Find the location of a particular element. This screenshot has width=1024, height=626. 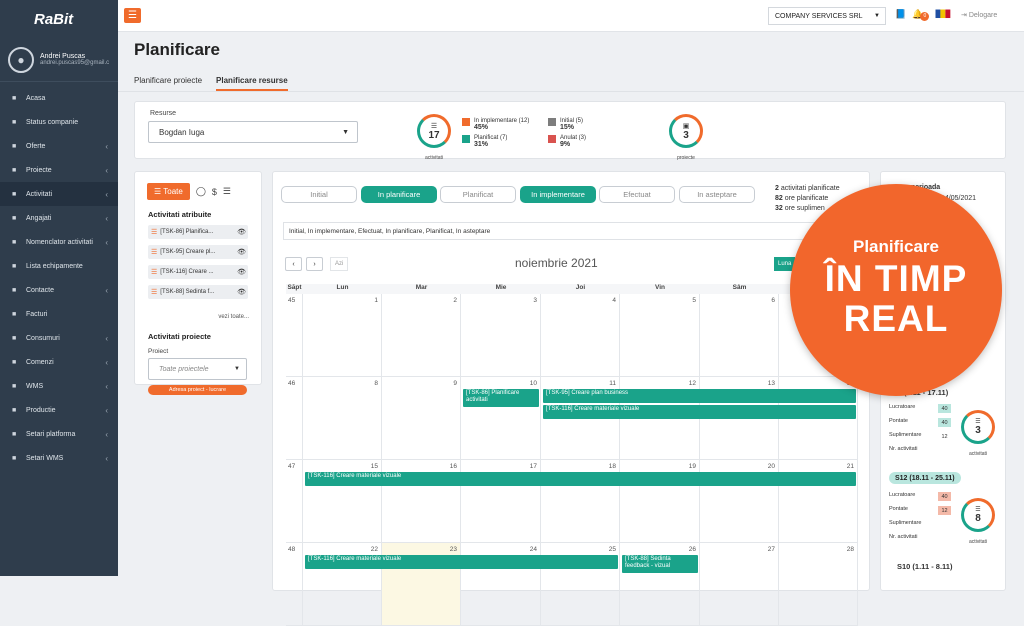

resource-select: Bogdan Iuga ▼ is located at coordinates (253, 132).